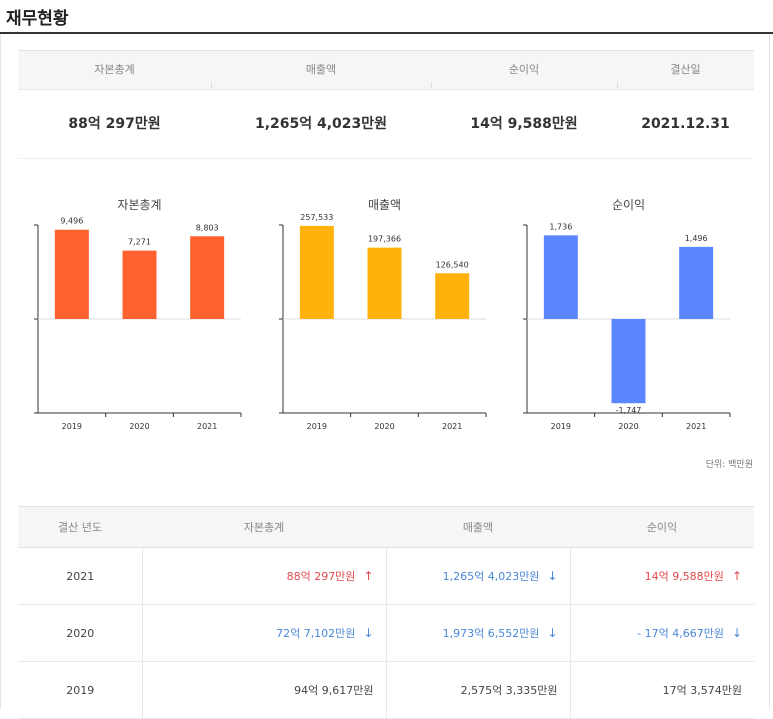 This screenshot has width=773, height=719. I want to click on capital-cell: 94억 9,617만원, so click(263, 690).